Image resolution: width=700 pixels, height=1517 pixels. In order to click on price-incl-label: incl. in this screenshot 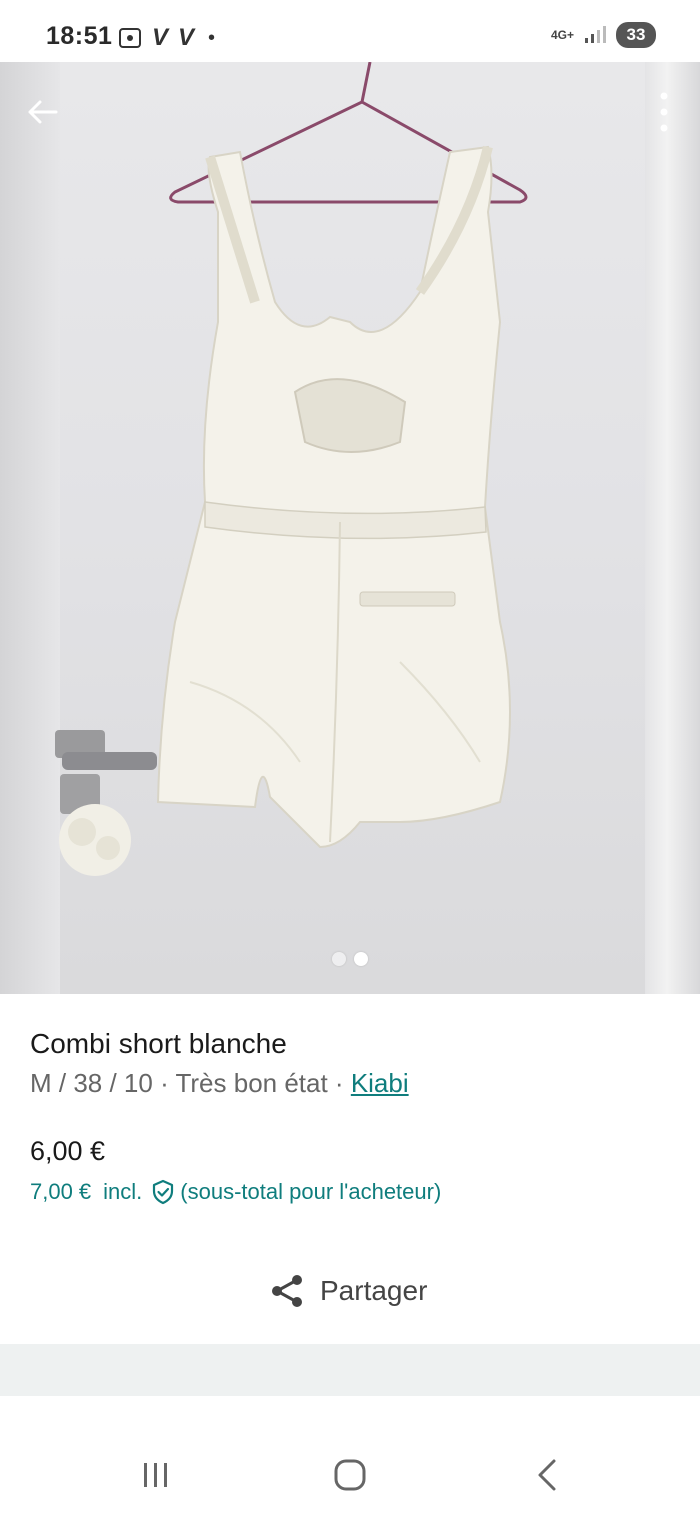, I will do `click(123, 1191)`.